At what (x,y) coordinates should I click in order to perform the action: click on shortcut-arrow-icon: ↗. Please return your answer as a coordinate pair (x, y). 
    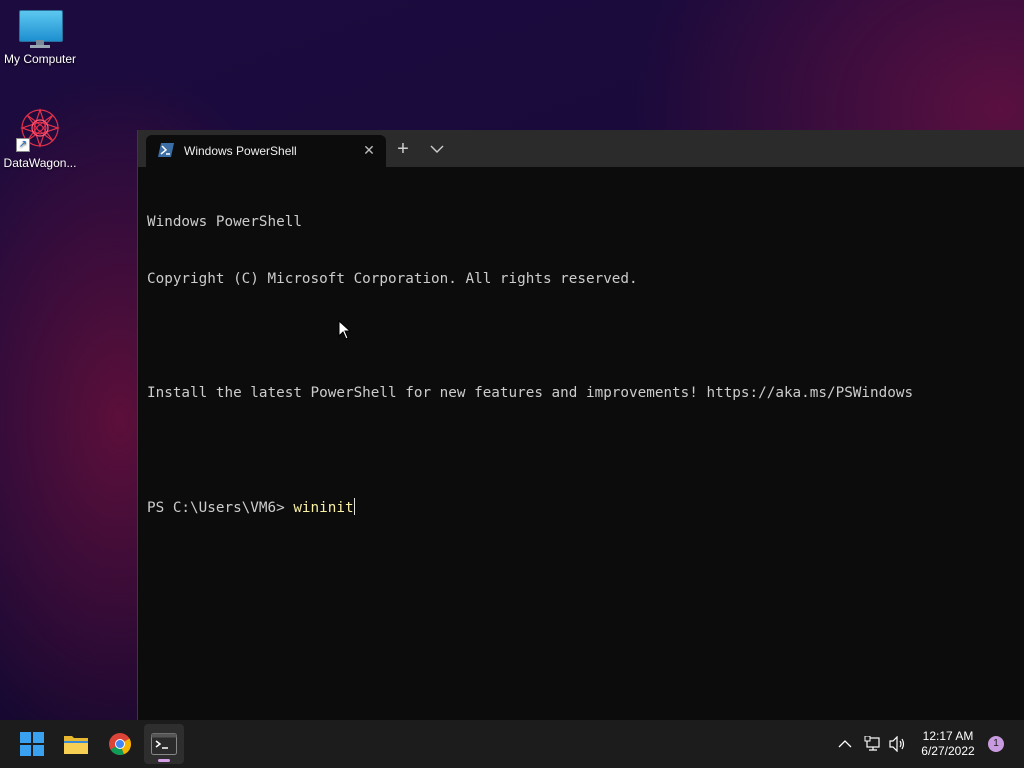
    Looking at the image, I should click on (23, 145).